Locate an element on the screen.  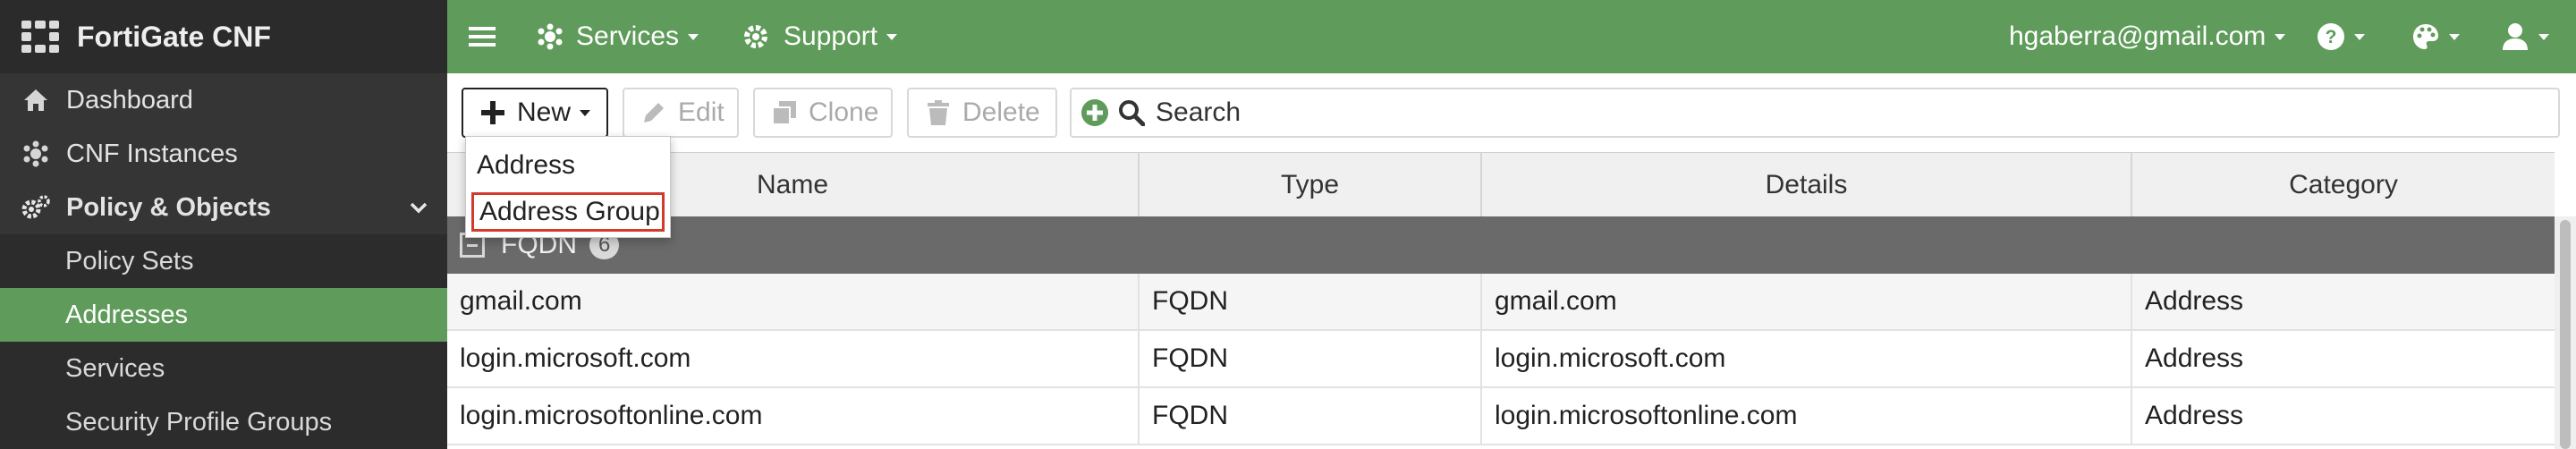
search-box is located at coordinates (1815, 113).